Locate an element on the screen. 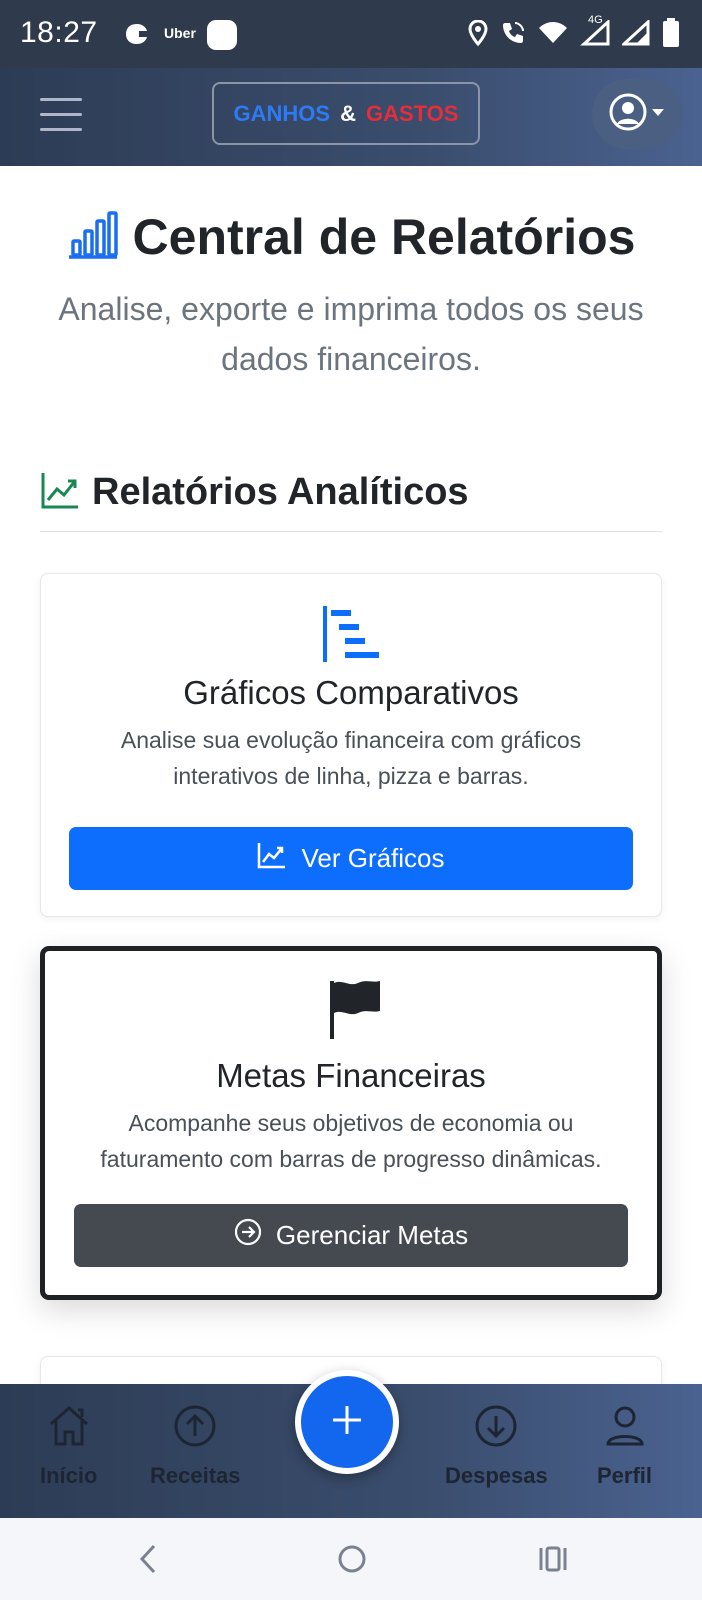 This screenshot has height=1600, width=702. button-label: Gerenciar Metas is located at coordinates (372, 1235).